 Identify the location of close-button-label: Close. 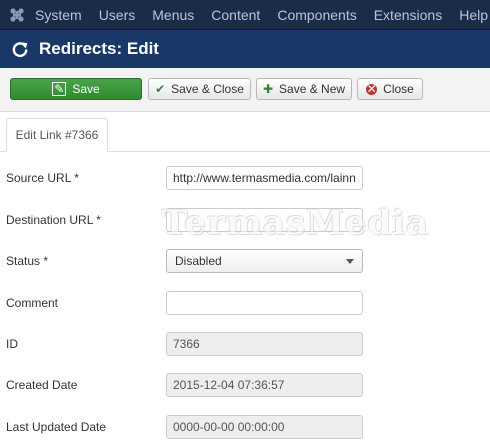
(398, 89).